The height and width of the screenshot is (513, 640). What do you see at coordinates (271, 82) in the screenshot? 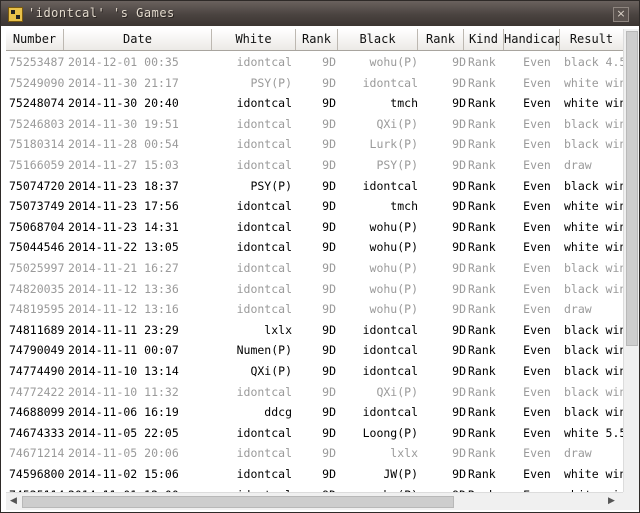
I see `cell-white: PSY(P)` at bounding box center [271, 82].